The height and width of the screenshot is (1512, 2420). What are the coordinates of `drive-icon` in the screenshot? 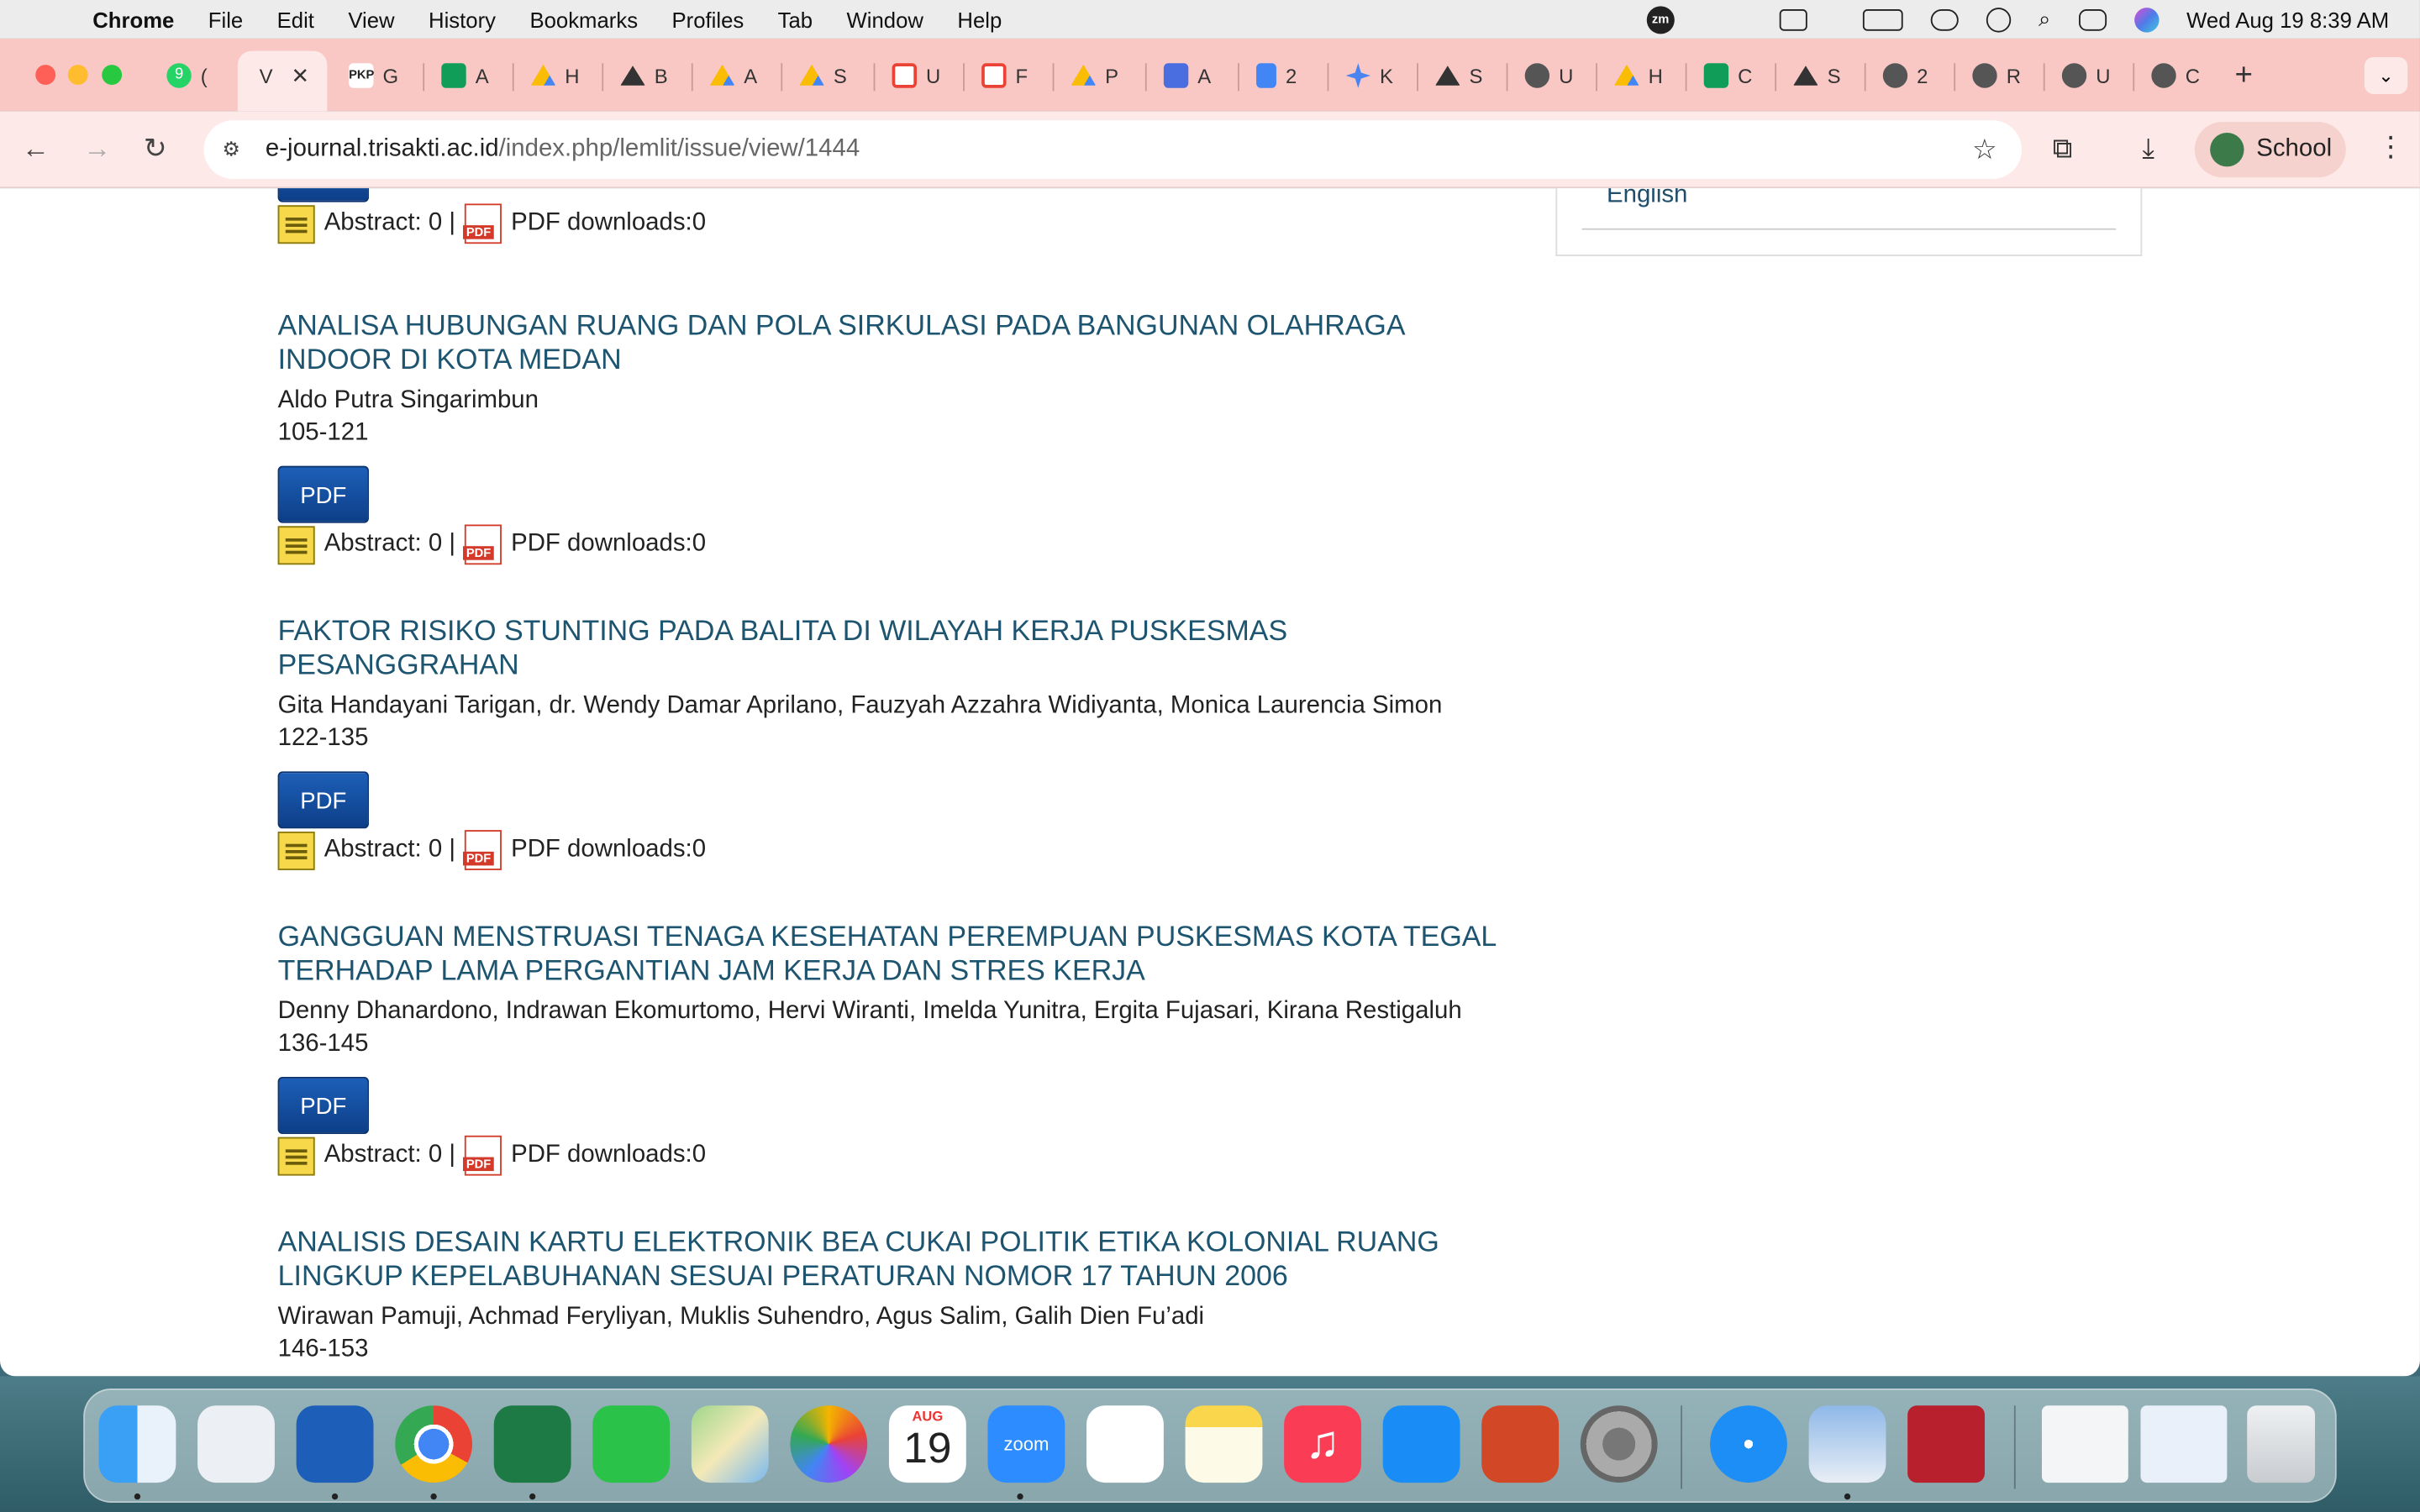 It's located at (811, 75).